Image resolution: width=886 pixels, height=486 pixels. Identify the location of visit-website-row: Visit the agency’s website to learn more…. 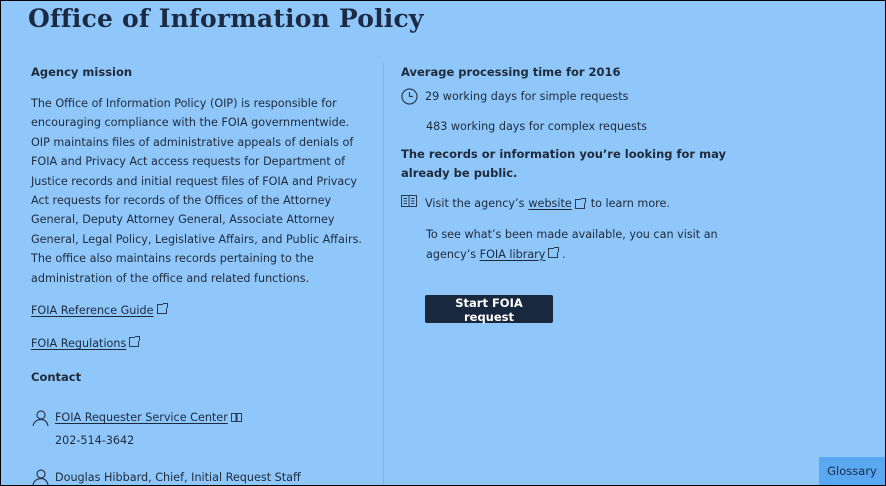
(581, 203).